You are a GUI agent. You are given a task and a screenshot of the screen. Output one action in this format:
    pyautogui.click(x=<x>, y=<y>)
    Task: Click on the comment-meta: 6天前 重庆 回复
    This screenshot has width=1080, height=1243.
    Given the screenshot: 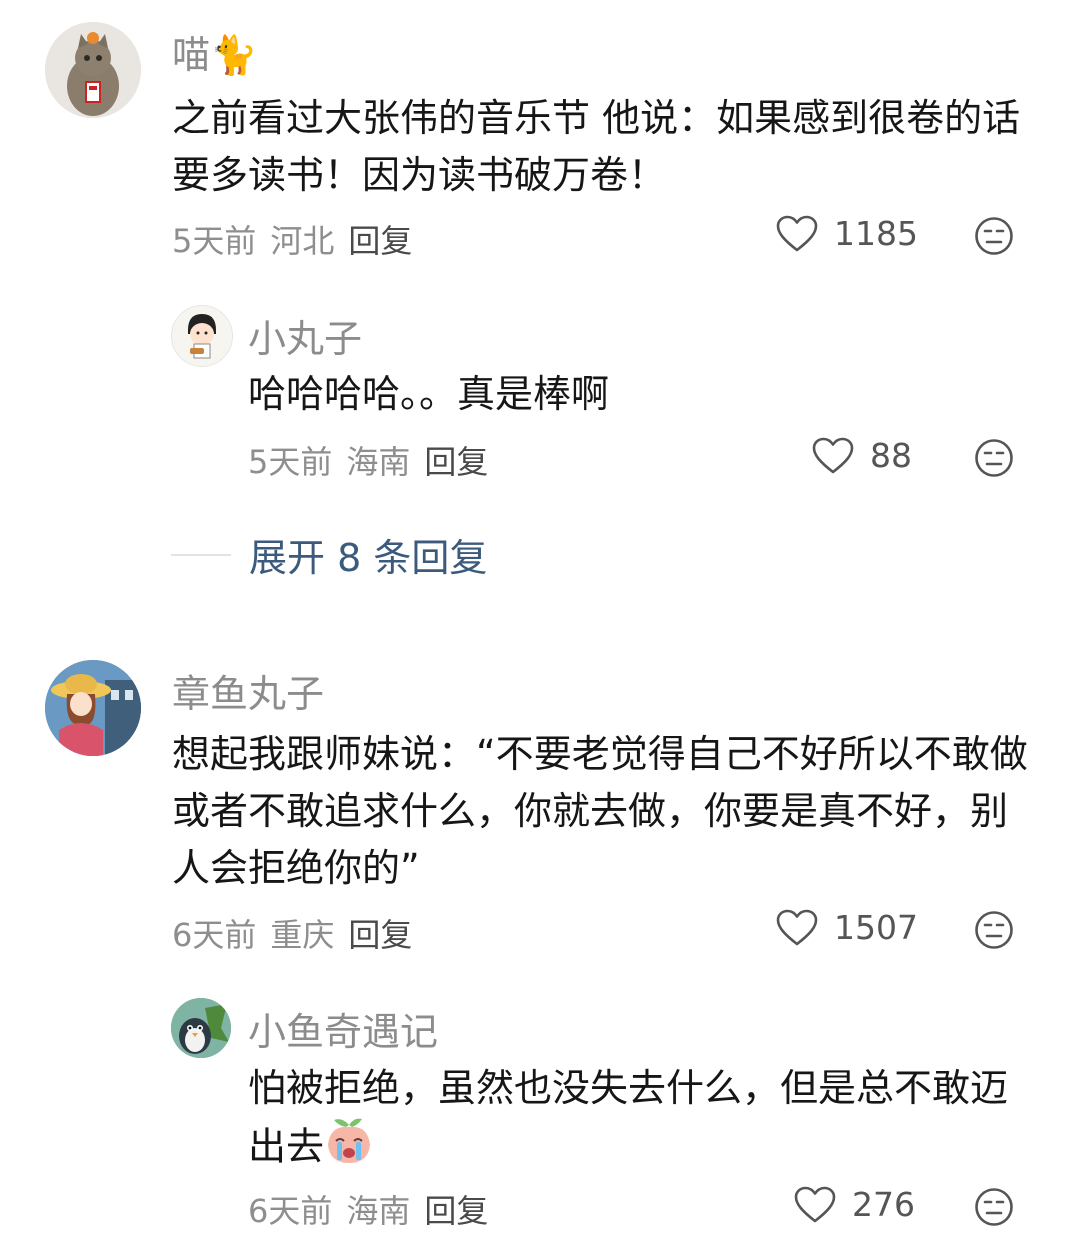 What is the action you would take?
    pyautogui.click(x=299, y=933)
    